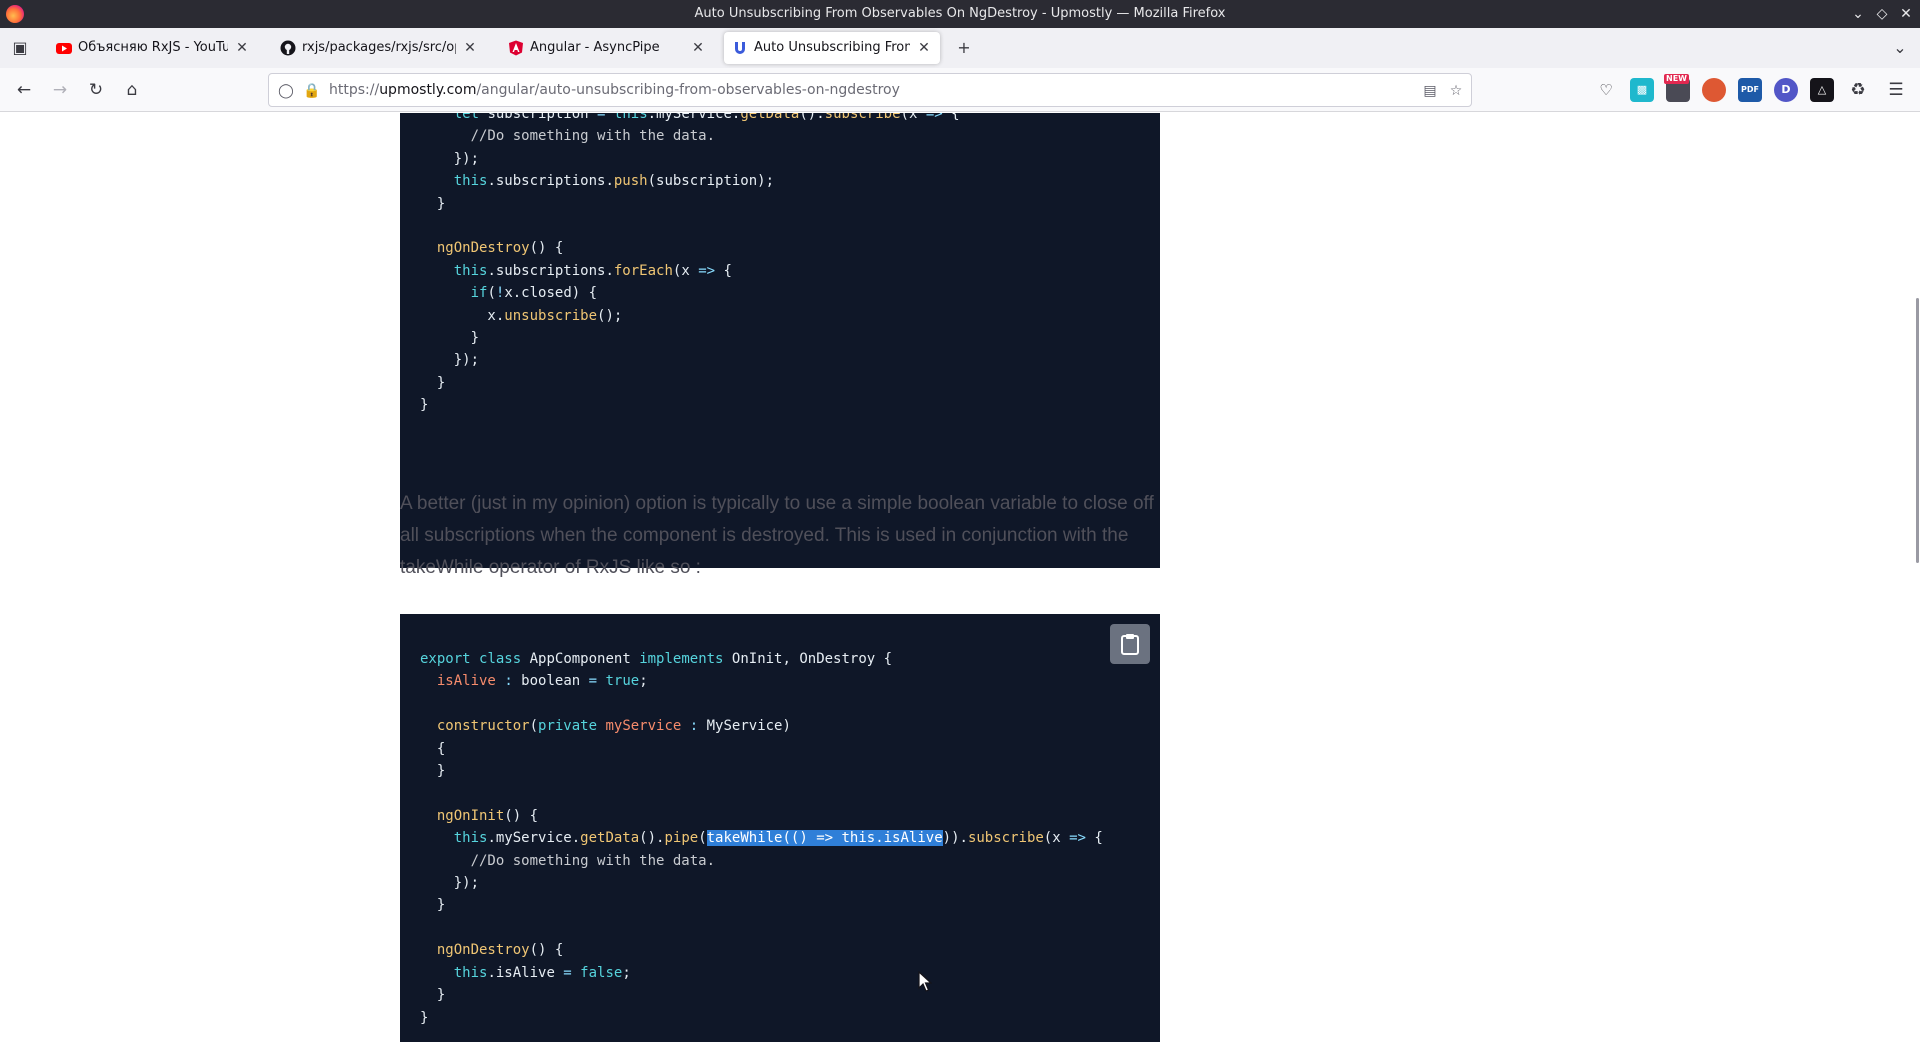  I want to click on tab-github: rxjs/packages/rxjs/src/ope ✕, so click(379, 48).